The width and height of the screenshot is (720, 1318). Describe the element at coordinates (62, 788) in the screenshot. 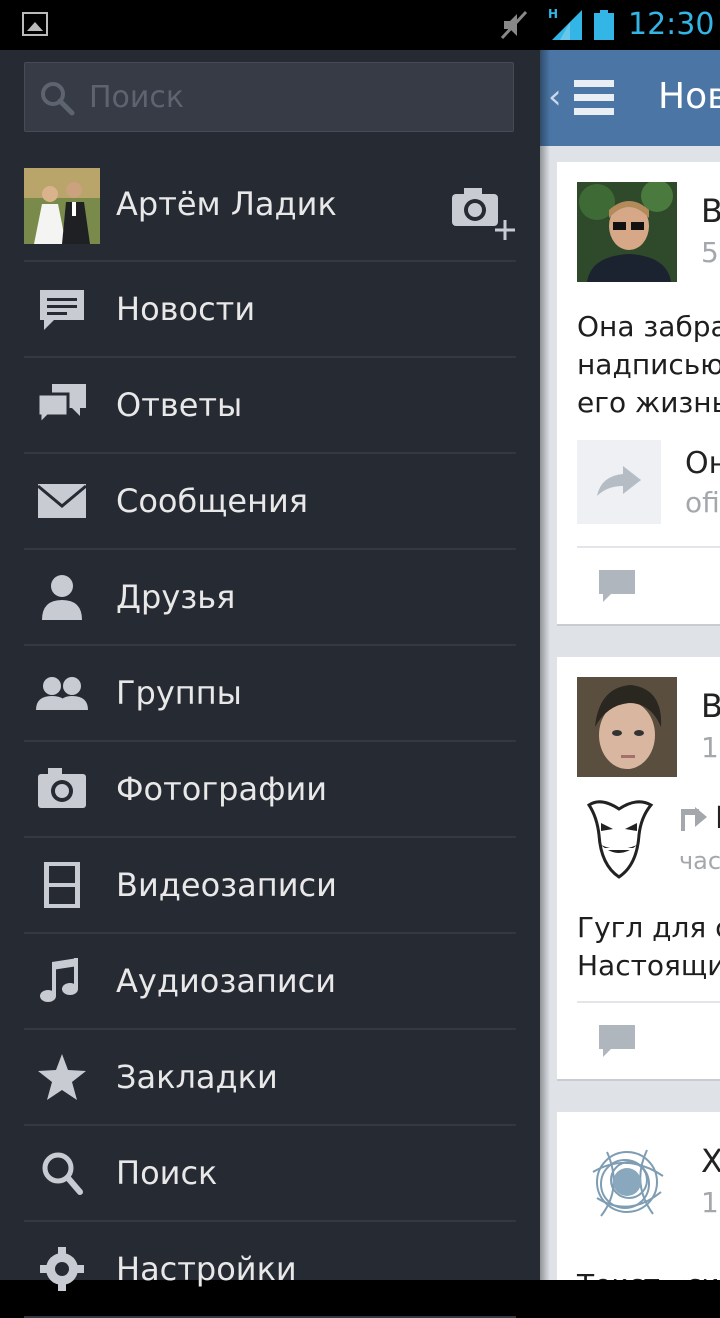

I see `camera-icon` at that location.